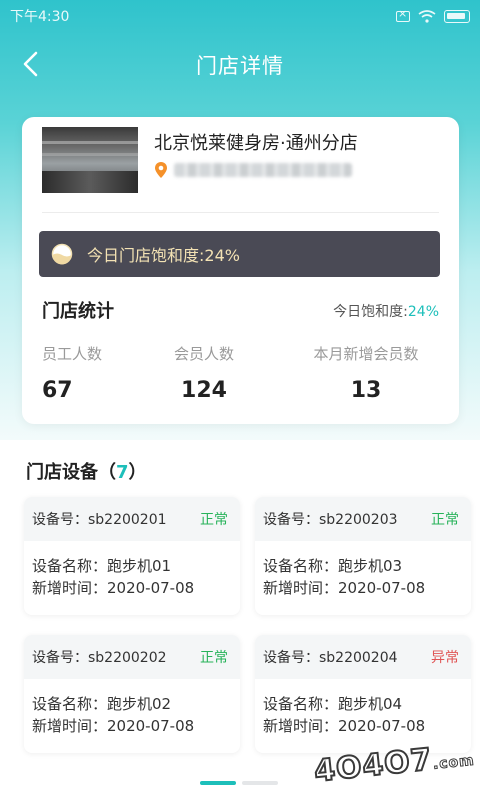 This screenshot has width=480, height=800. What do you see at coordinates (90, 160) in the screenshot?
I see `store-photo` at bounding box center [90, 160].